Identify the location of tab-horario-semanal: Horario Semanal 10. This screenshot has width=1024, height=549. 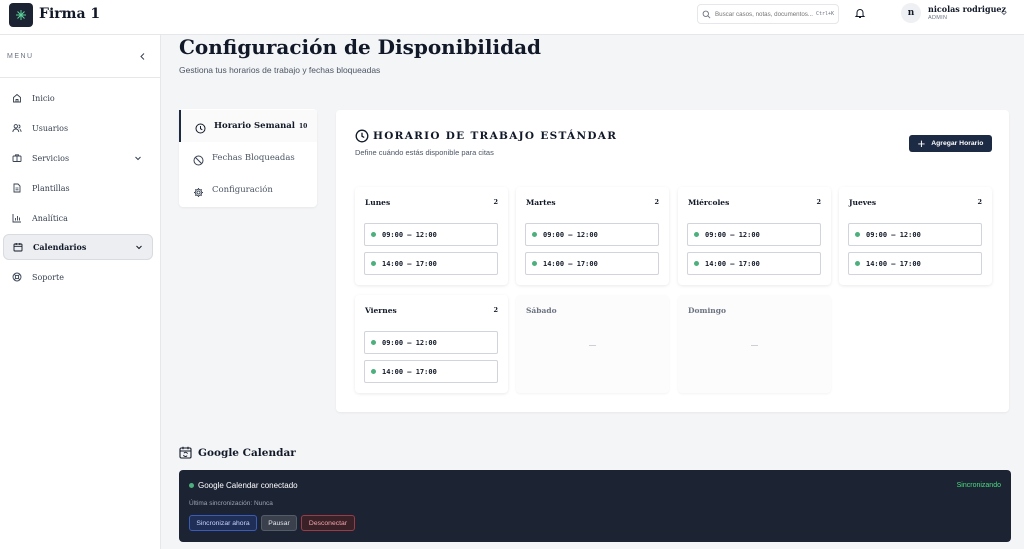
(248, 126).